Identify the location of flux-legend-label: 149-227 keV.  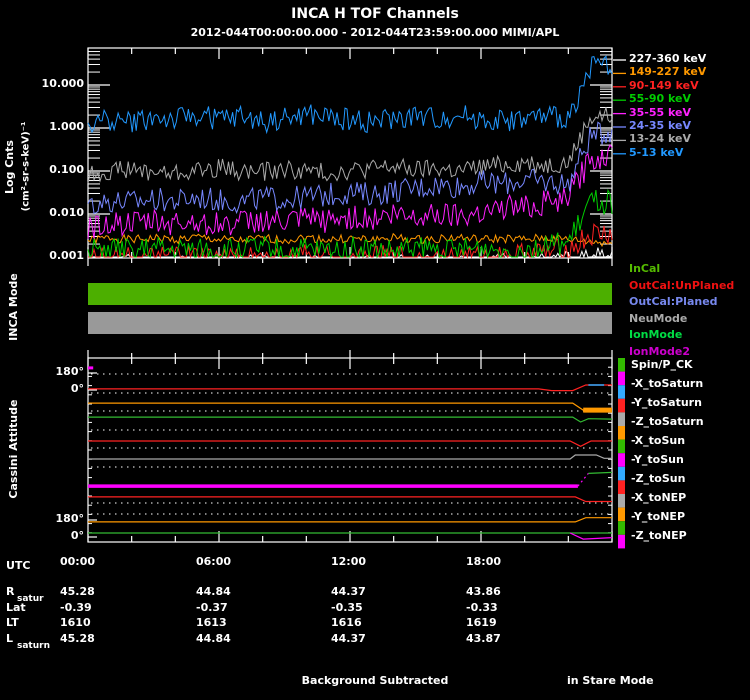
(668, 72).